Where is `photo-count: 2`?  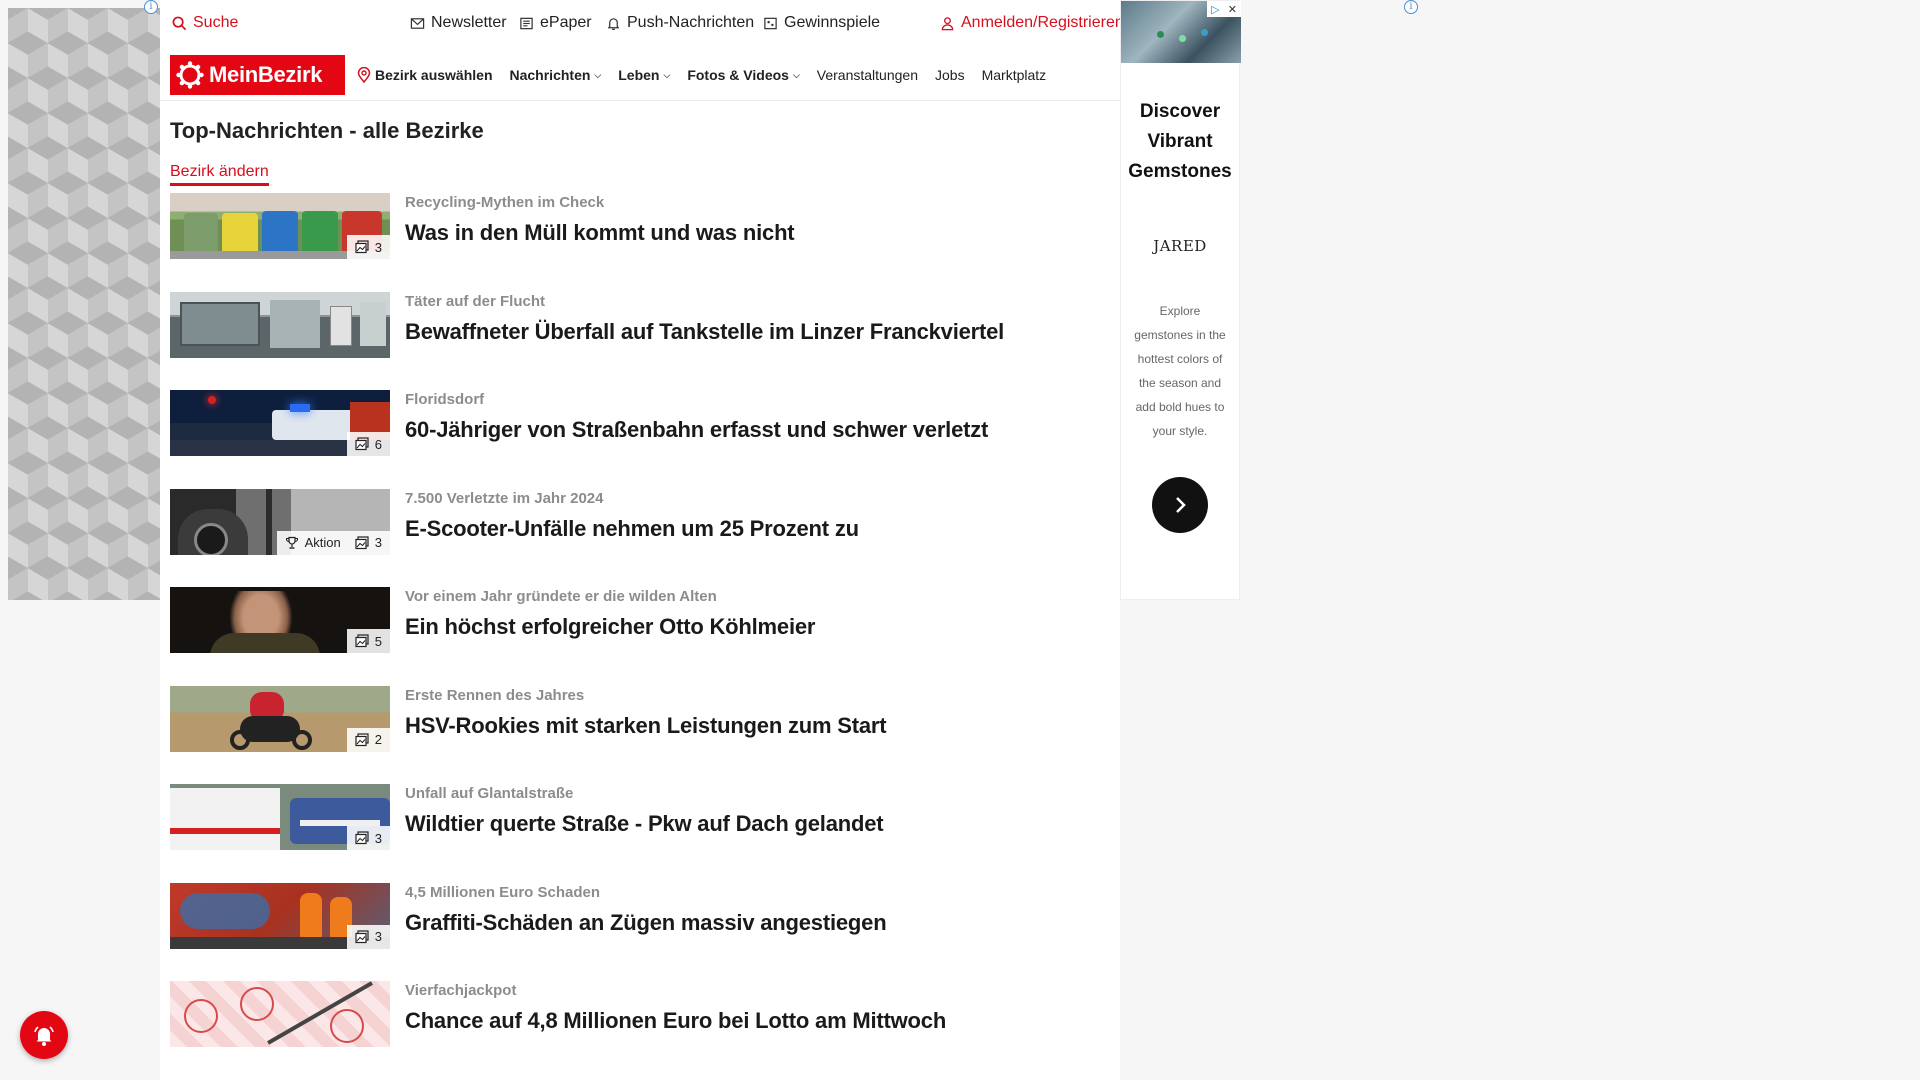 photo-count: 2 is located at coordinates (378, 739).